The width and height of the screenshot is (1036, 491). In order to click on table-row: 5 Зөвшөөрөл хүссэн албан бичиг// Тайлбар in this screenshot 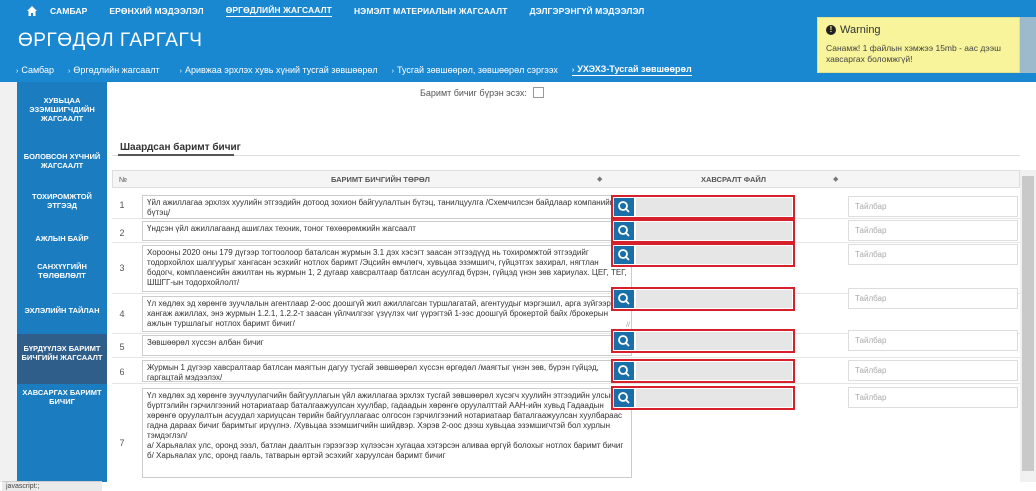, I will do `click(566, 343)`.